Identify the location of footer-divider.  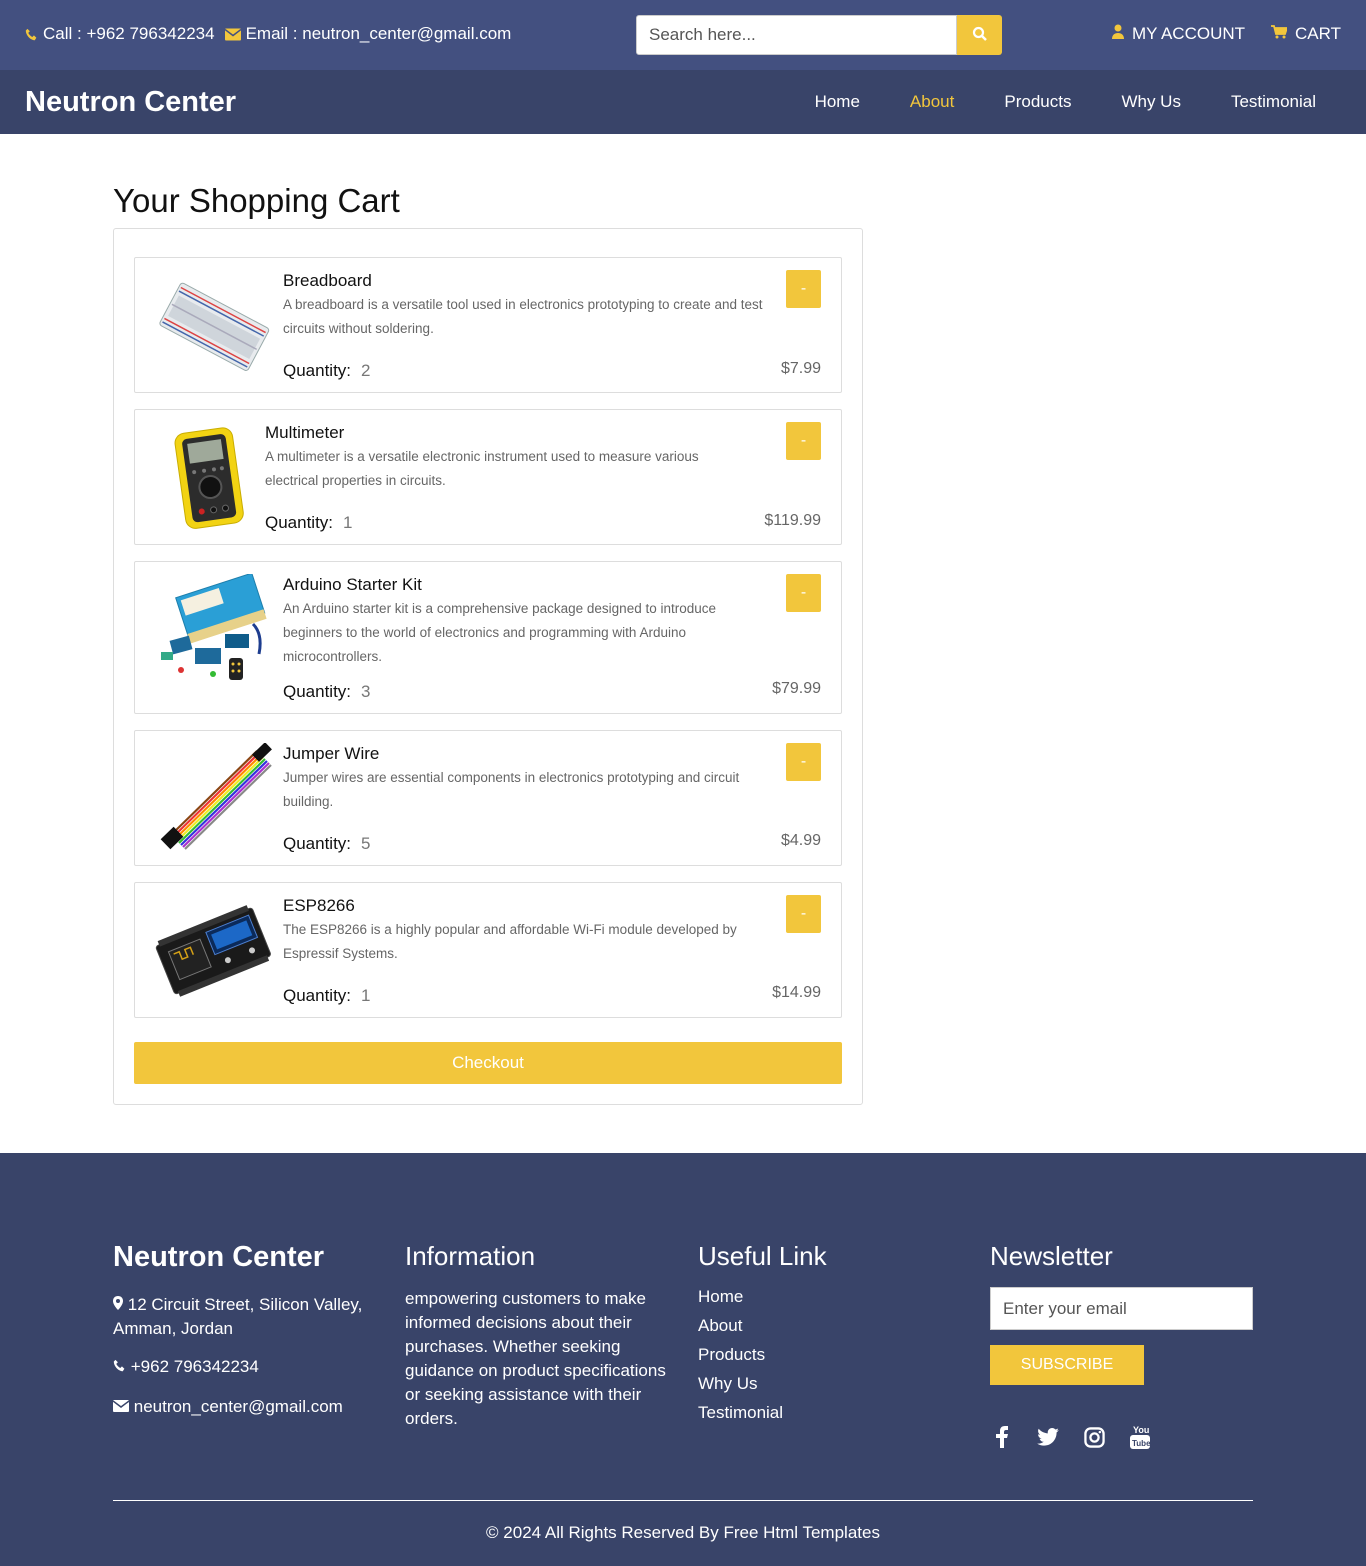
(683, 1500).